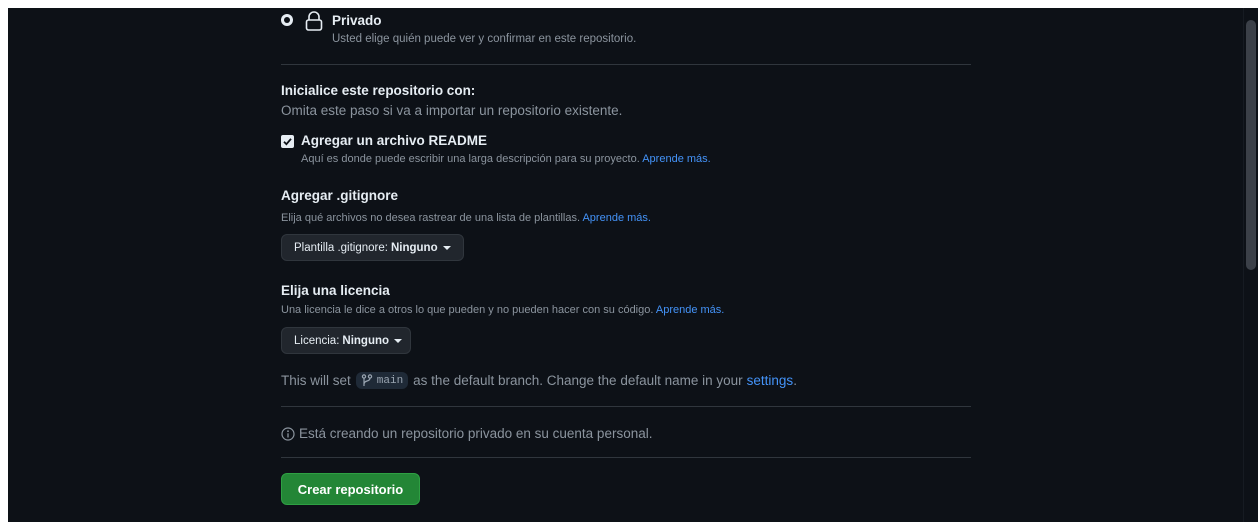 The image size is (1258, 522). I want to click on gitignore-template-dropdown: Plantilla .gitignore: Ninguno, so click(372, 247).